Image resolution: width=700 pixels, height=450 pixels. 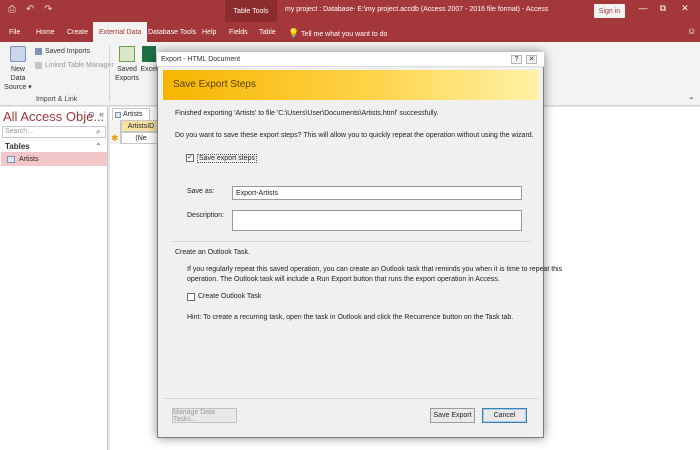 What do you see at coordinates (201, 191) in the screenshot?
I see `save-as-label: Save as:` at bounding box center [201, 191].